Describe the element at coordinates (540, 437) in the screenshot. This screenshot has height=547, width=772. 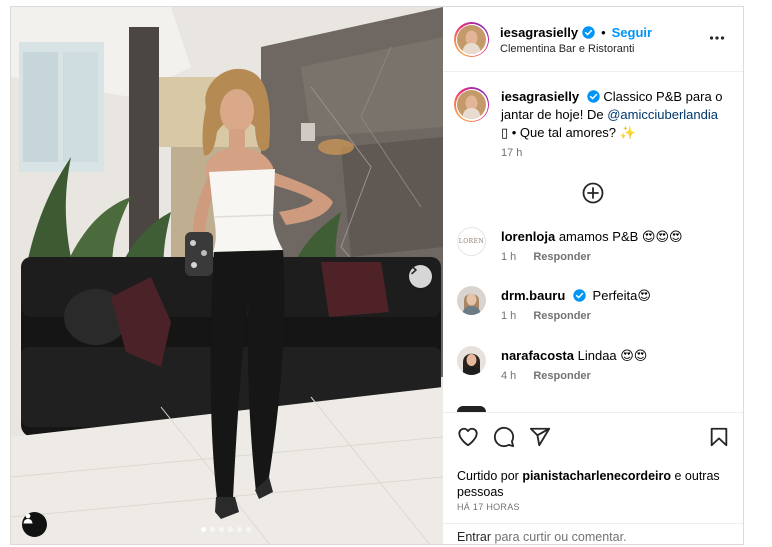
I see `send-icon` at that location.